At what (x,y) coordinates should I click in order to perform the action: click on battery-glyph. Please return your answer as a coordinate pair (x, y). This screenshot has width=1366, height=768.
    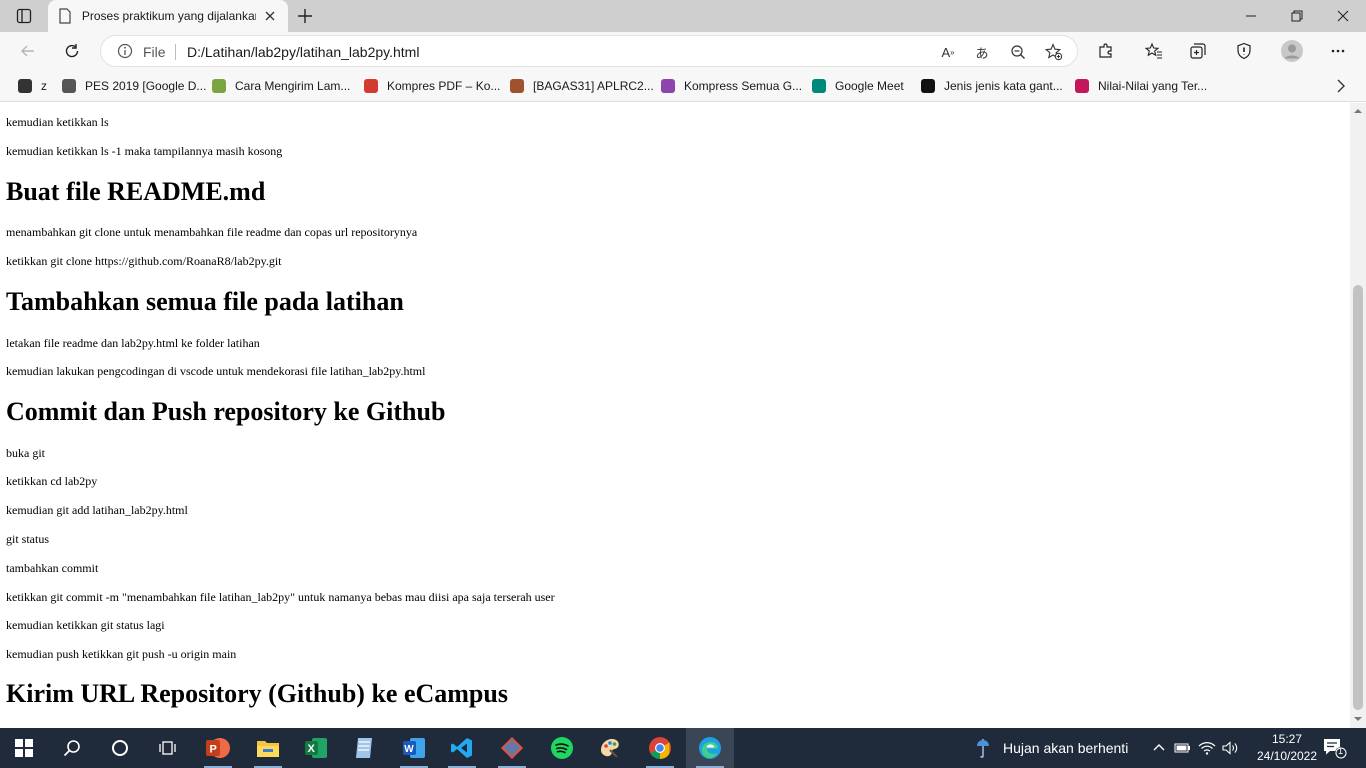
    Looking at the image, I should click on (1182, 748).